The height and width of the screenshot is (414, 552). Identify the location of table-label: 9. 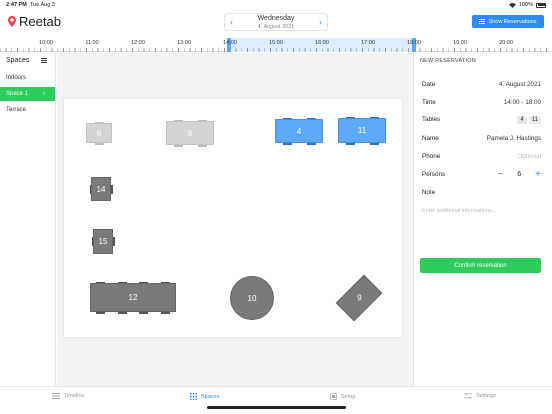
(359, 298).